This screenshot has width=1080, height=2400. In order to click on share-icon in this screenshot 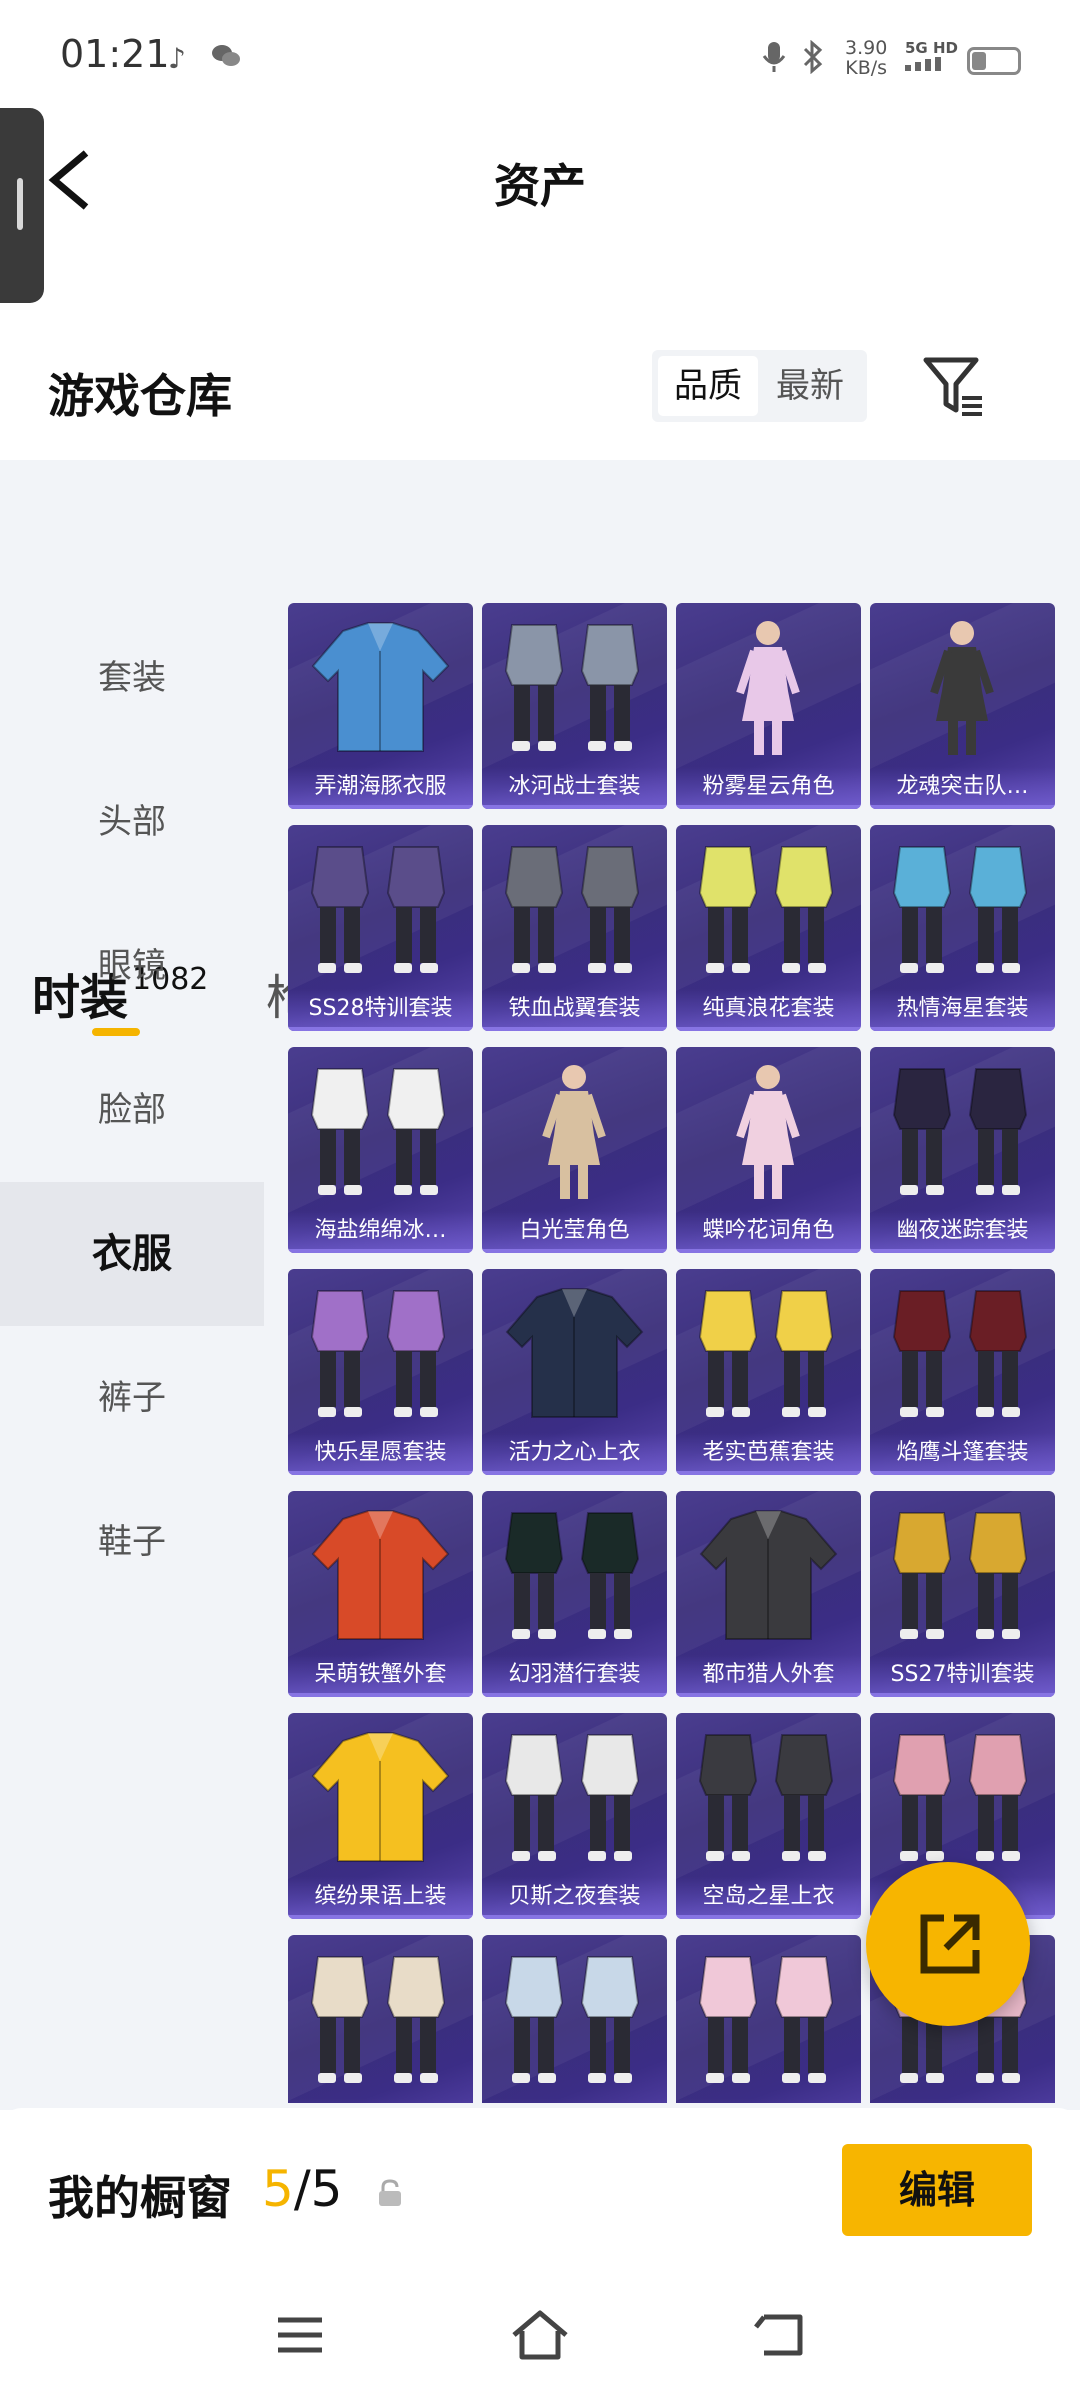, I will do `click(950, 1944)`.